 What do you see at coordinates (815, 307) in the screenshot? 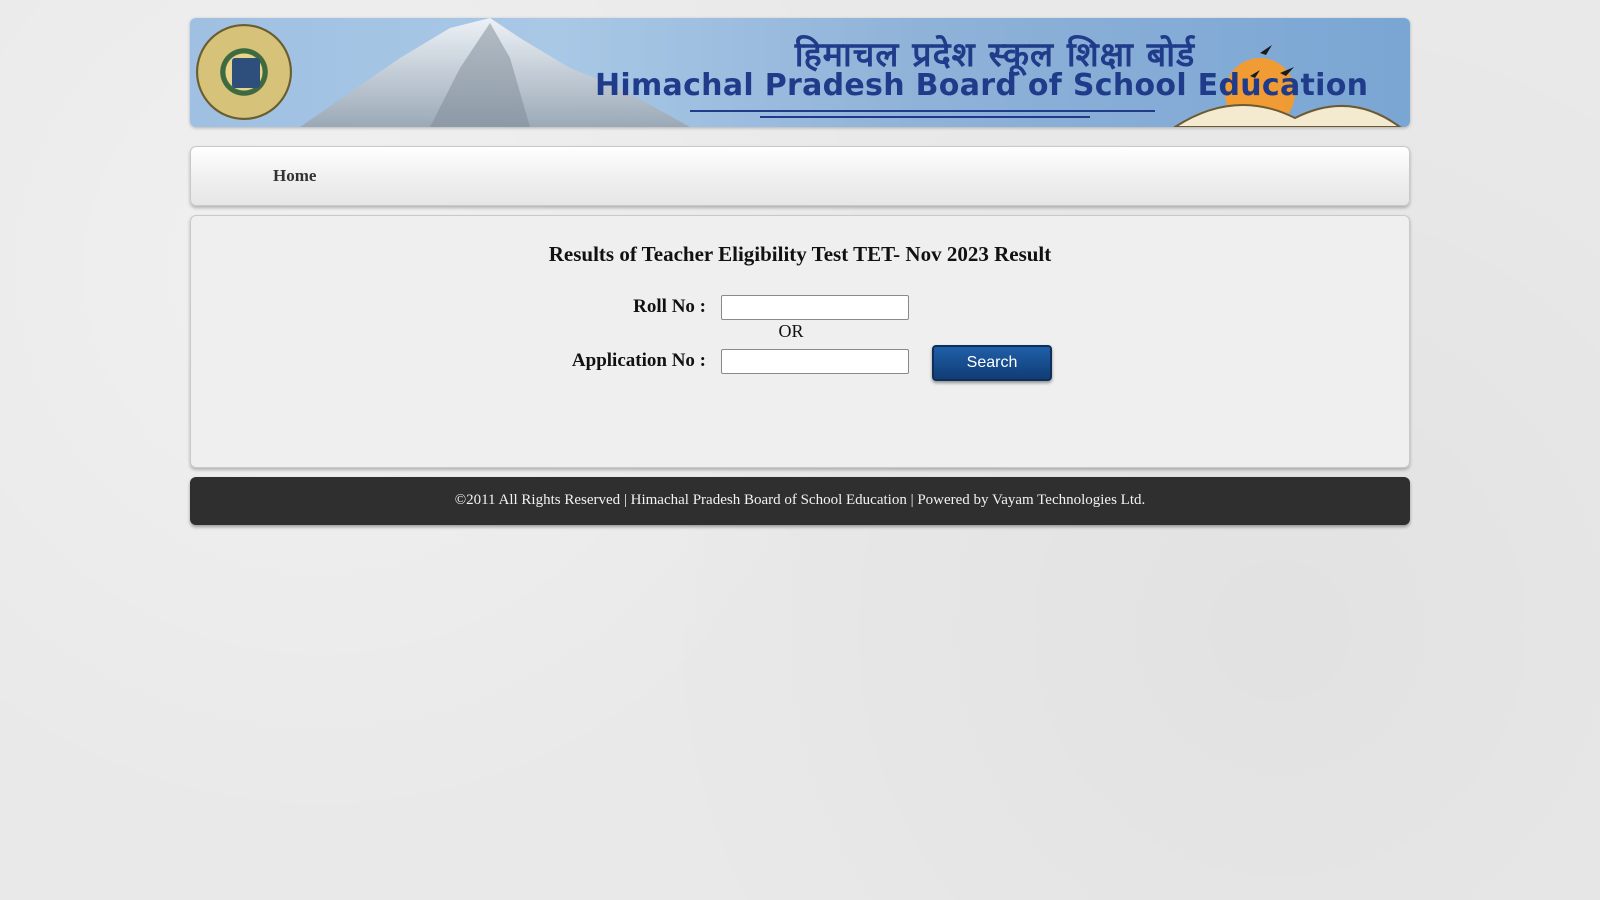
I see `roll-no-input` at bounding box center [815, 307].